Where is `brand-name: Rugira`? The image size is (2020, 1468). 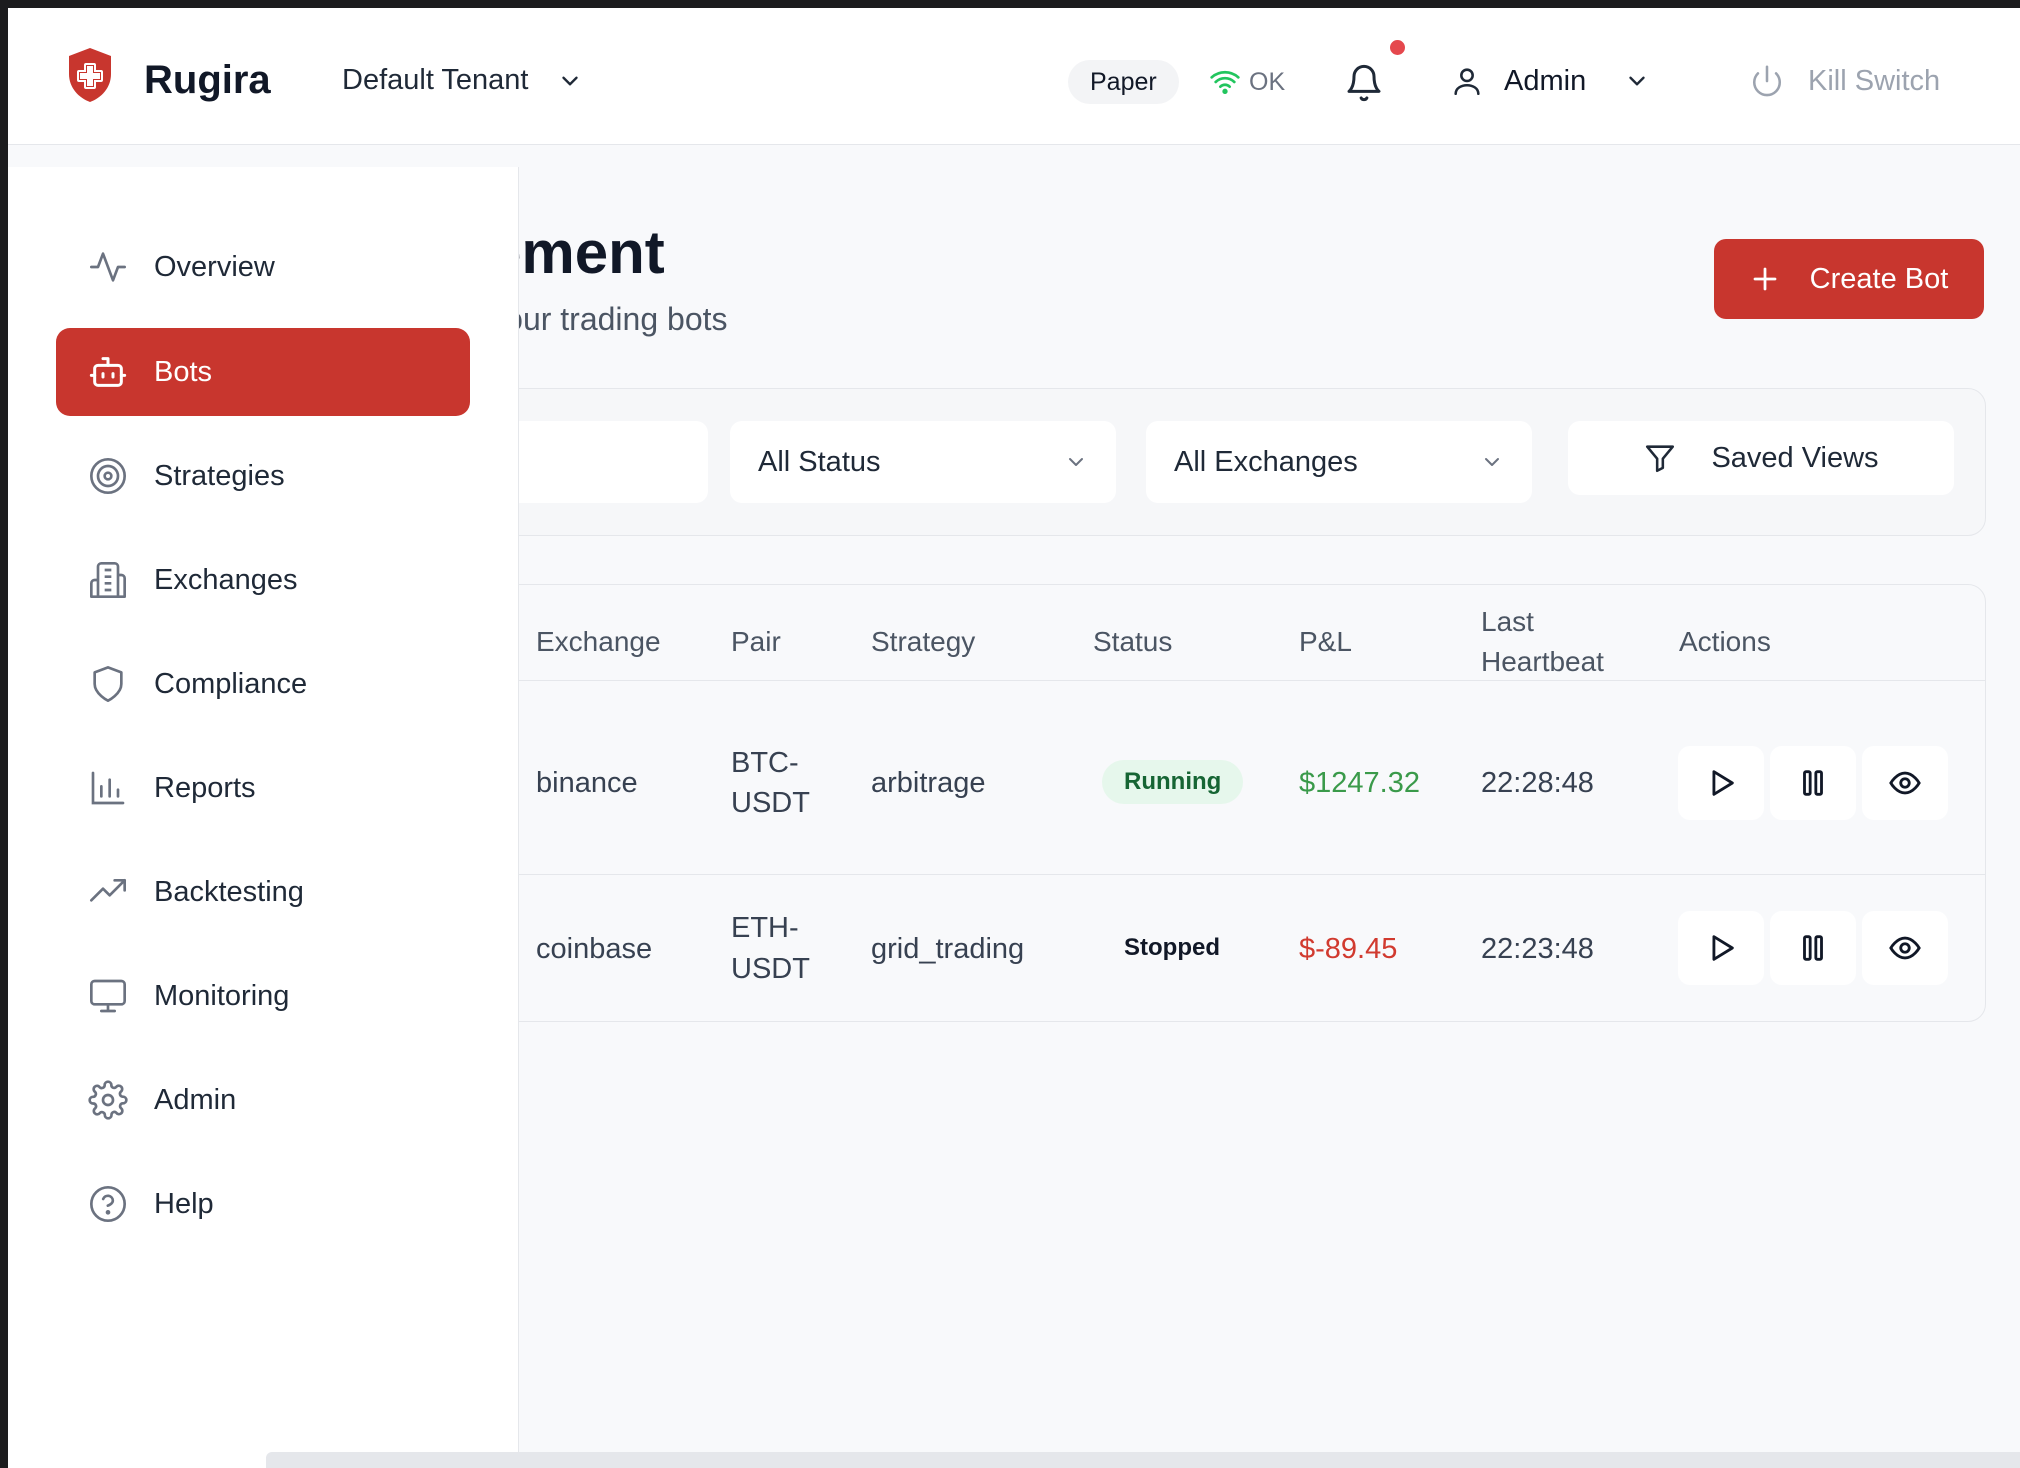
brand-name: Rugira is located at coordinates (207, 80).